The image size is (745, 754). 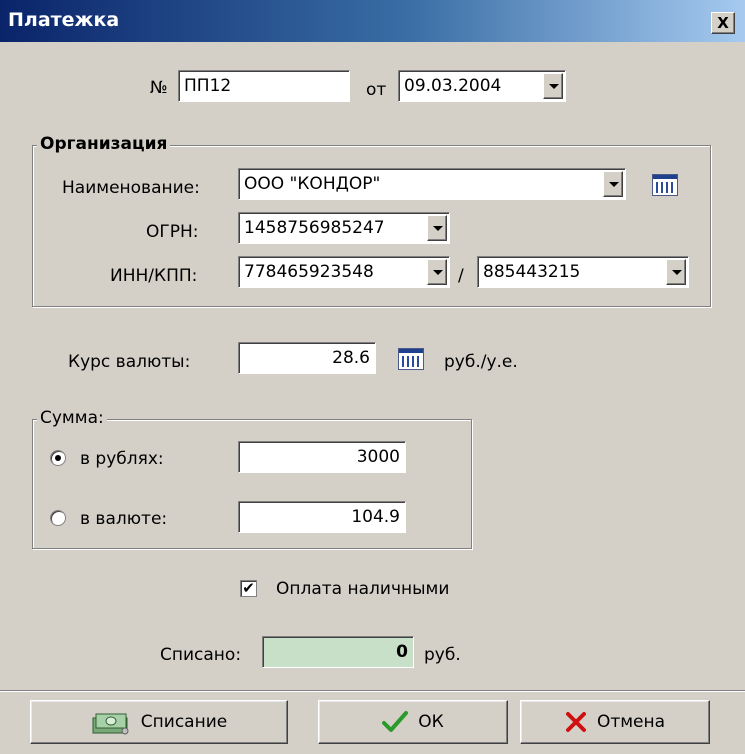 I want to click on inn-dropdown-button, so click(x=437, y=272).